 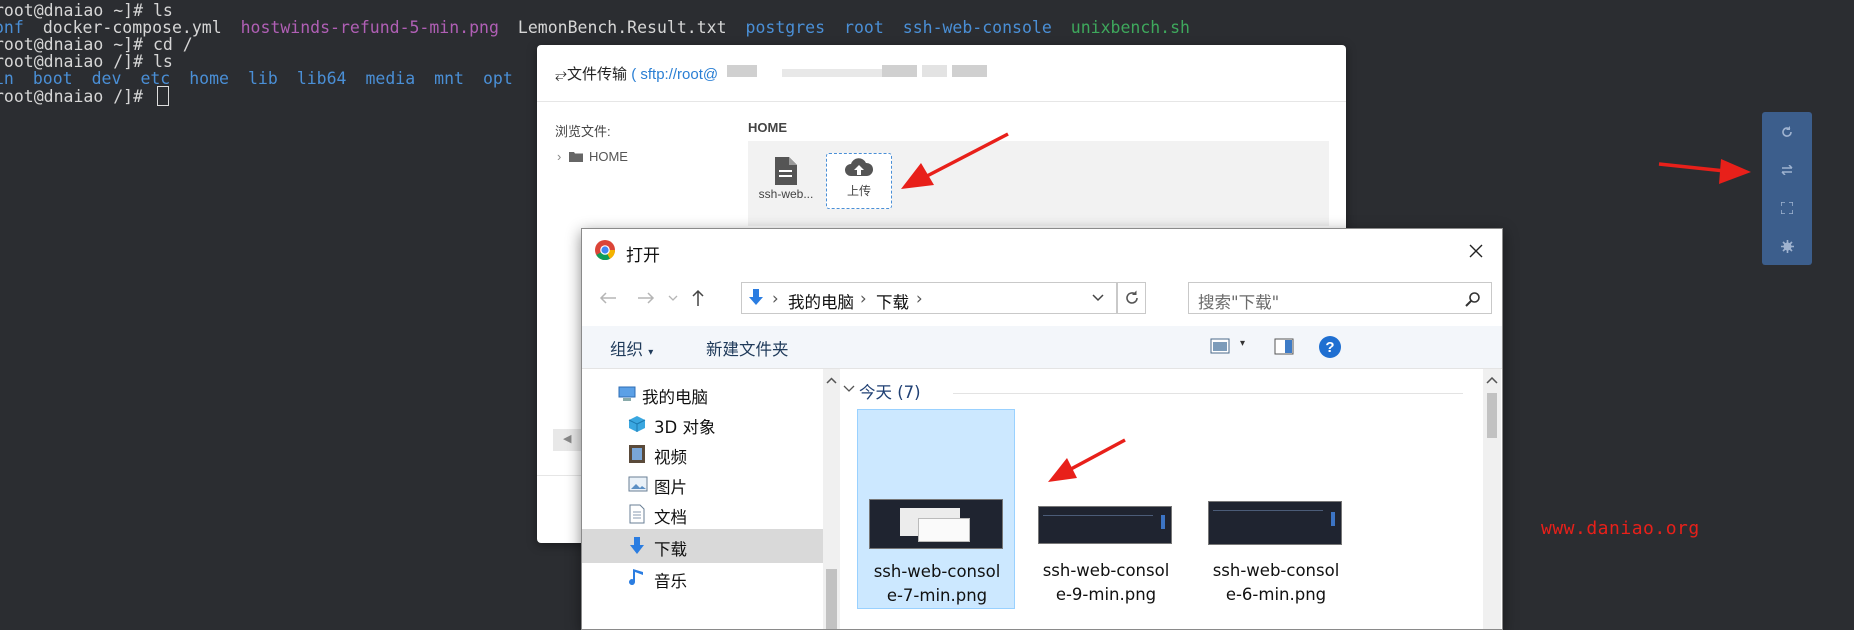 What do you see at coordinates (636, 73) in the screenshot?
I see `sftp-title: ⥂文件传输 ( sftp://root@` at bounding box center [636, 73].